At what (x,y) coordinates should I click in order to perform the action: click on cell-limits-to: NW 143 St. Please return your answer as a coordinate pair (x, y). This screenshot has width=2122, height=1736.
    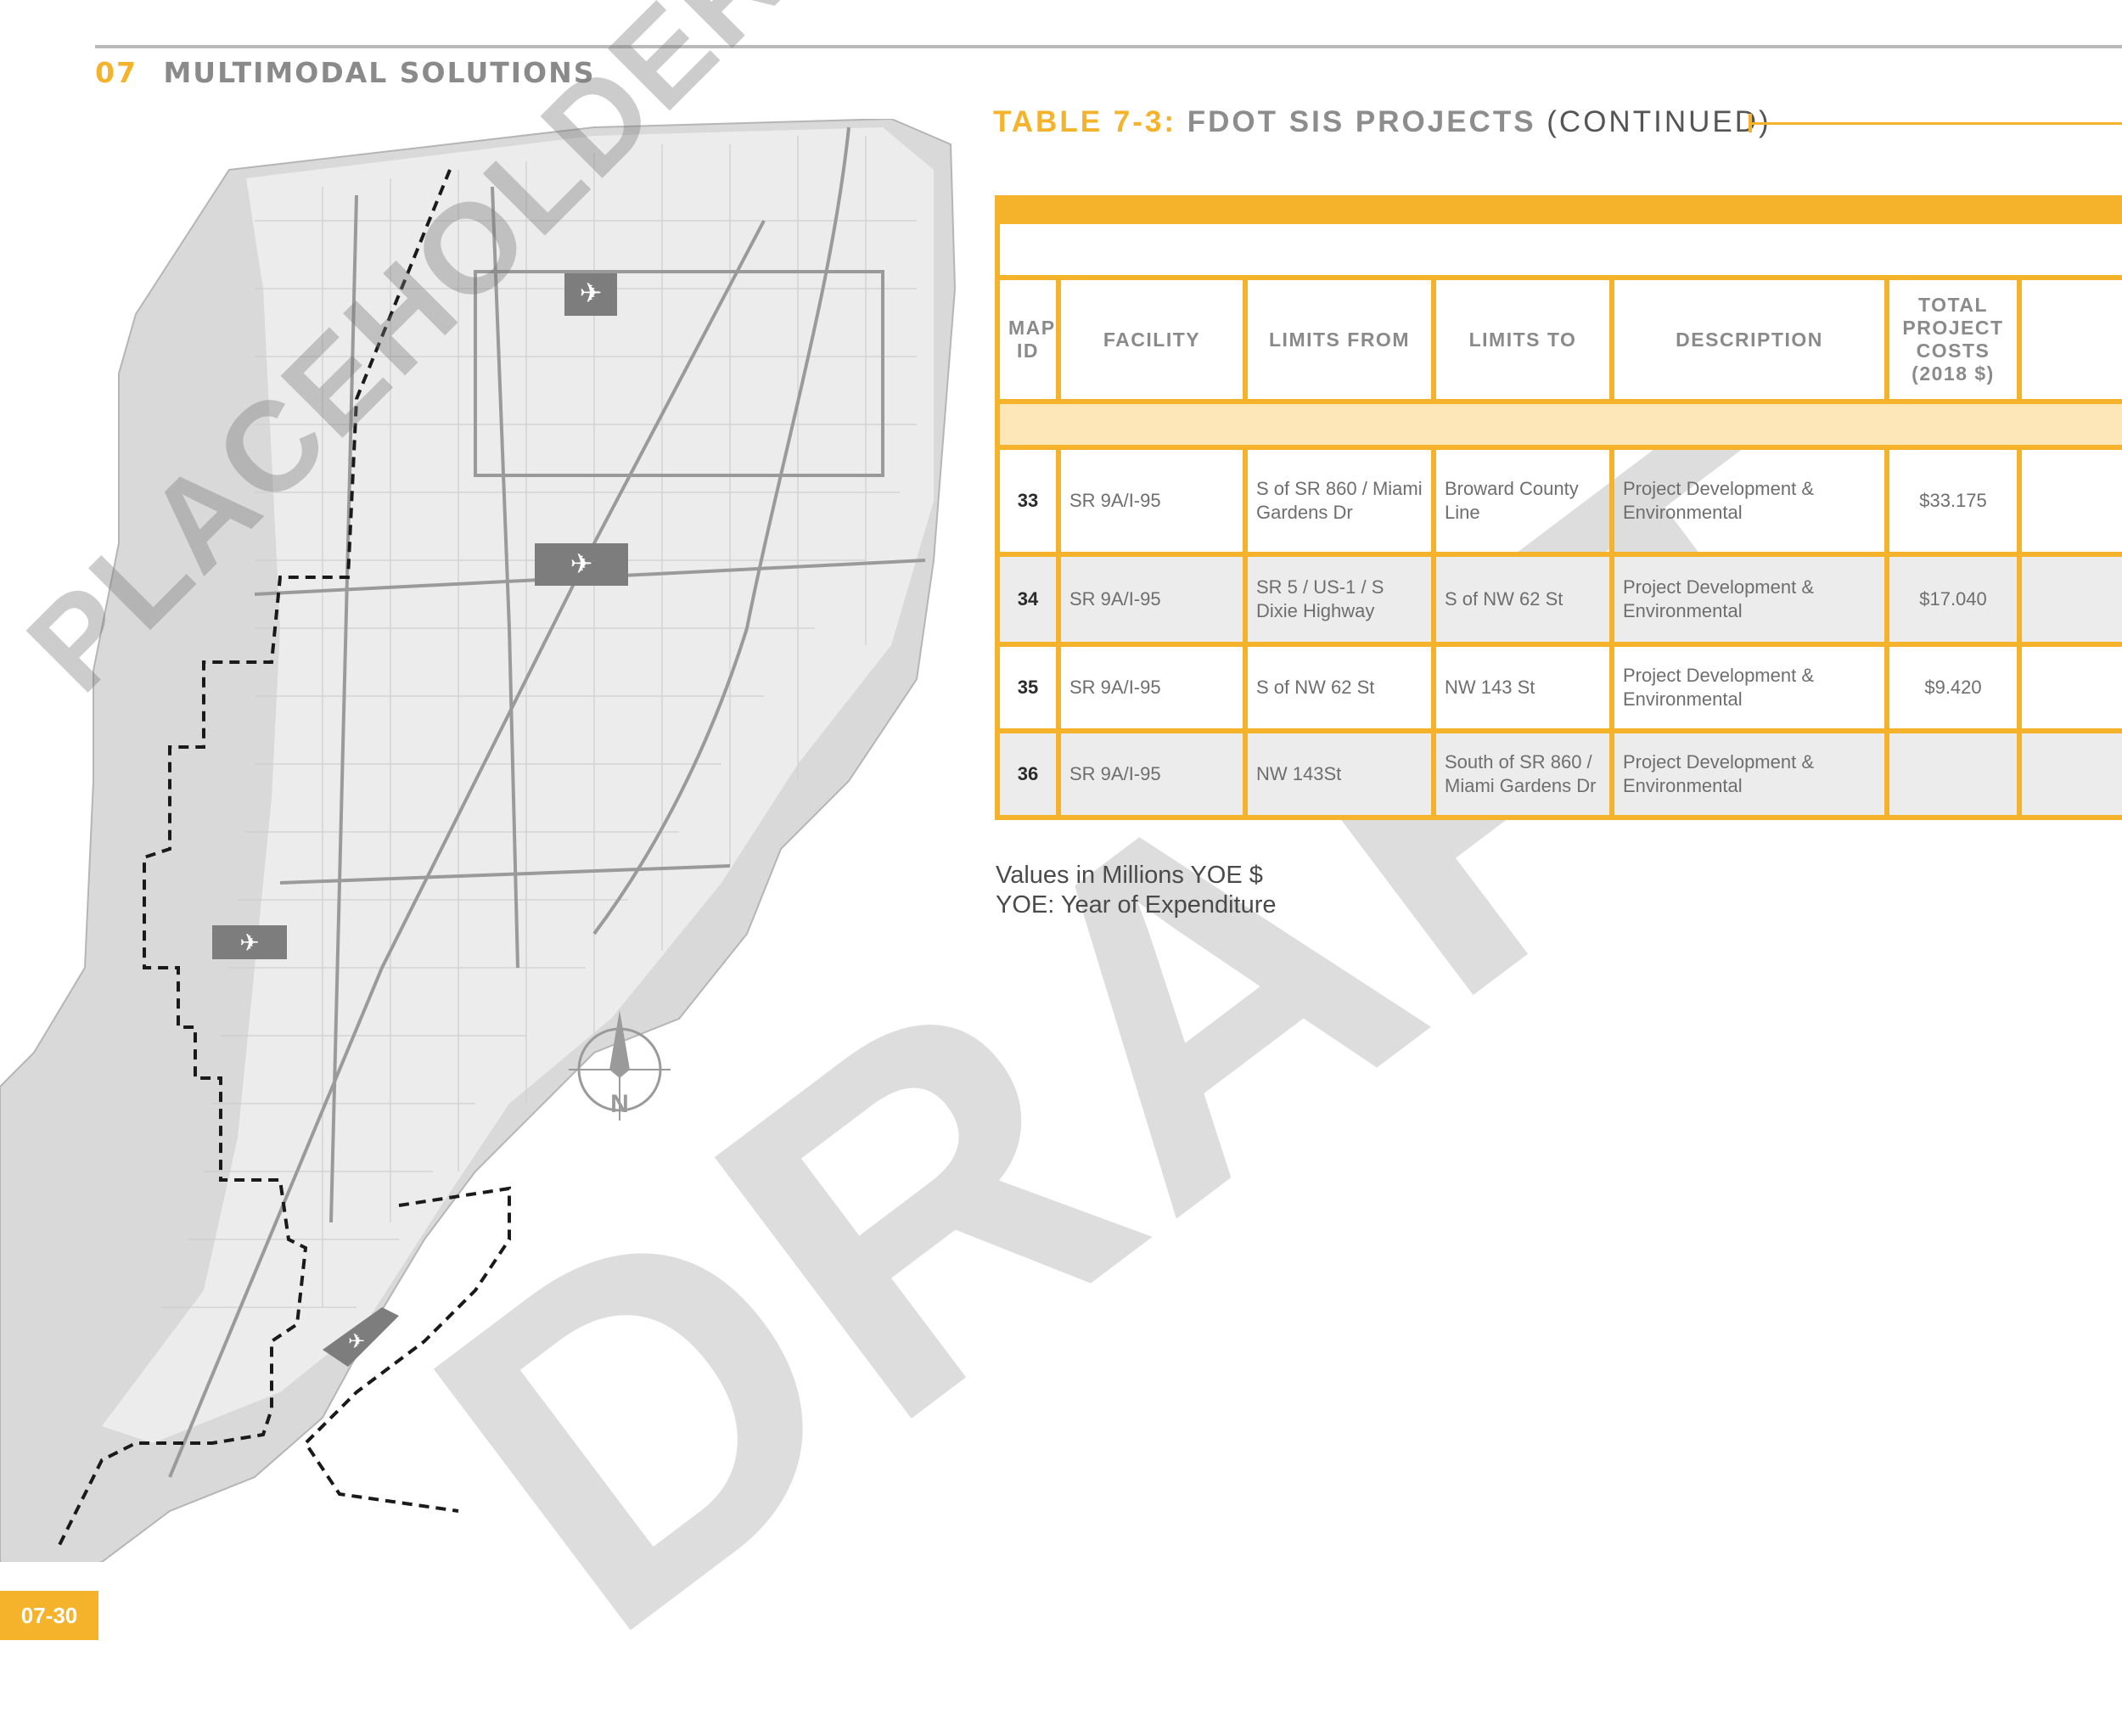
    Looking at the image, I should click on (1523, 687).